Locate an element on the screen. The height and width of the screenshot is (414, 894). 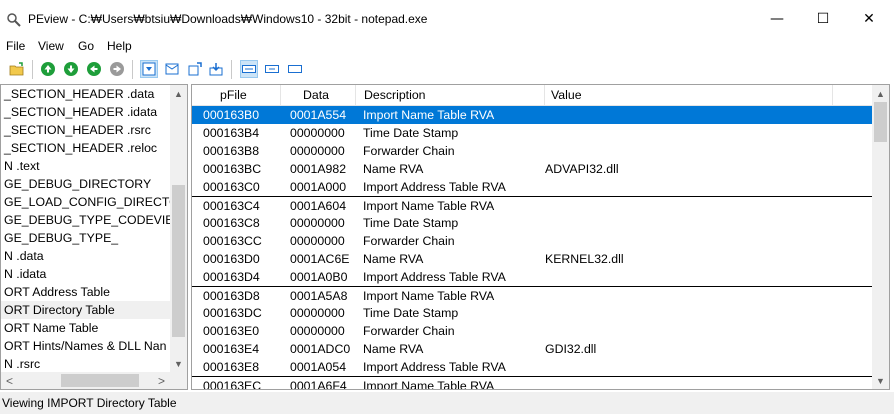
tree-vertical-scrollbar: ▲ ▼ is located at coordinates (178, 228).